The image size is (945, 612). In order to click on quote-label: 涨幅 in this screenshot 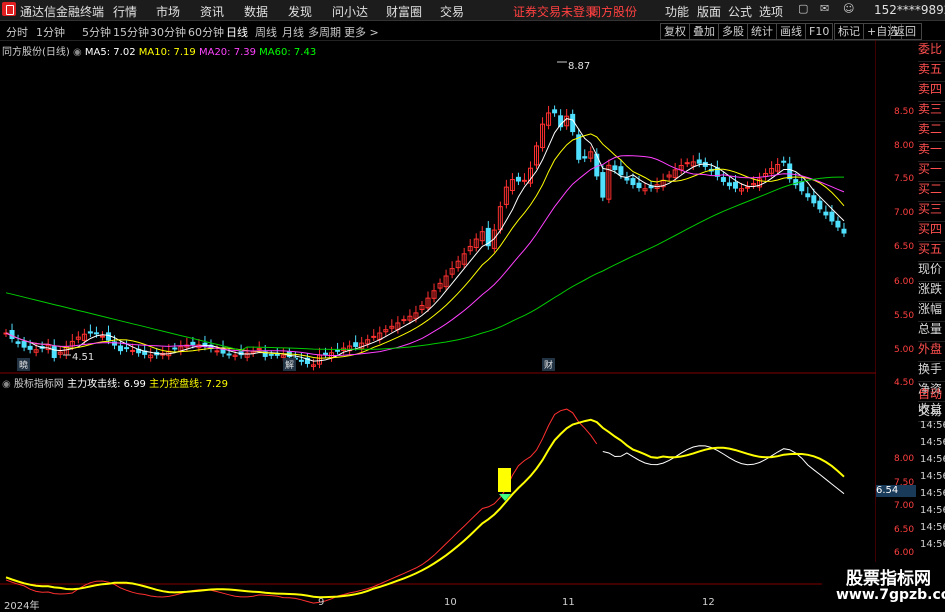, I will do `click(931, 311)`.